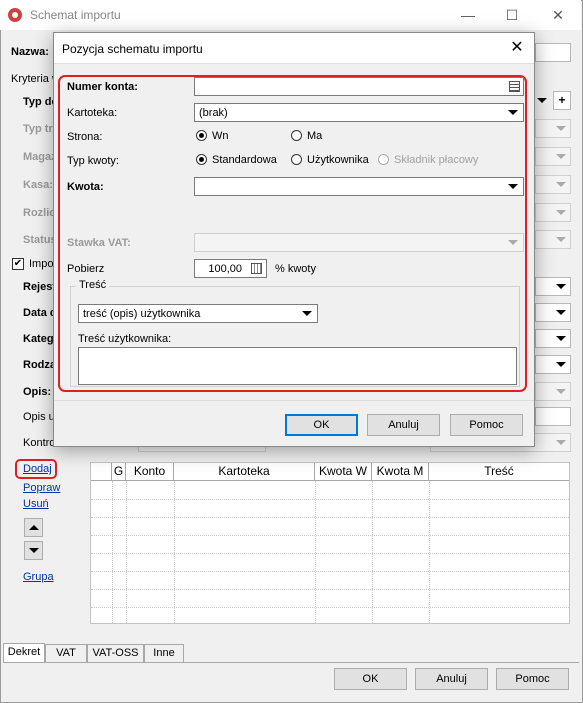 This screenshot has width=583, height=703. Describe the element at coordinates (39, 365) in the screenshot. I see `label-rodza: Rodza` at that location.